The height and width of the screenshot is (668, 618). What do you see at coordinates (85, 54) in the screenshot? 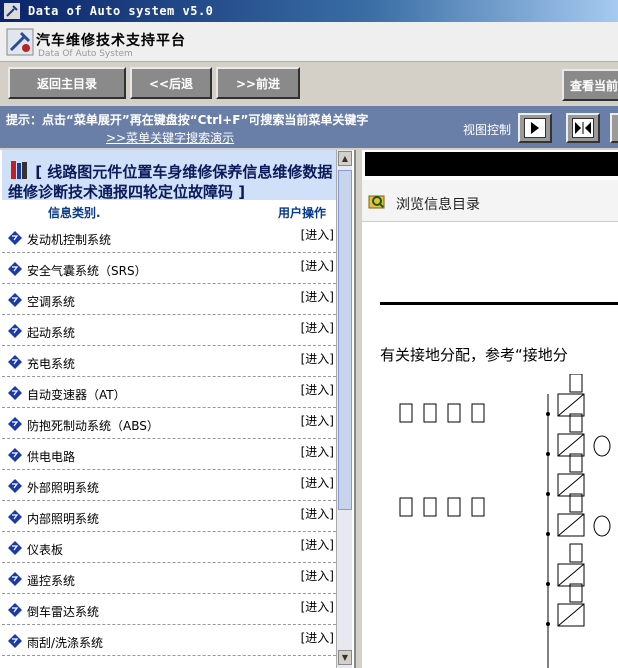
I see `app-subtitle: Data Of Auto System` at bounding box center [85, 54].